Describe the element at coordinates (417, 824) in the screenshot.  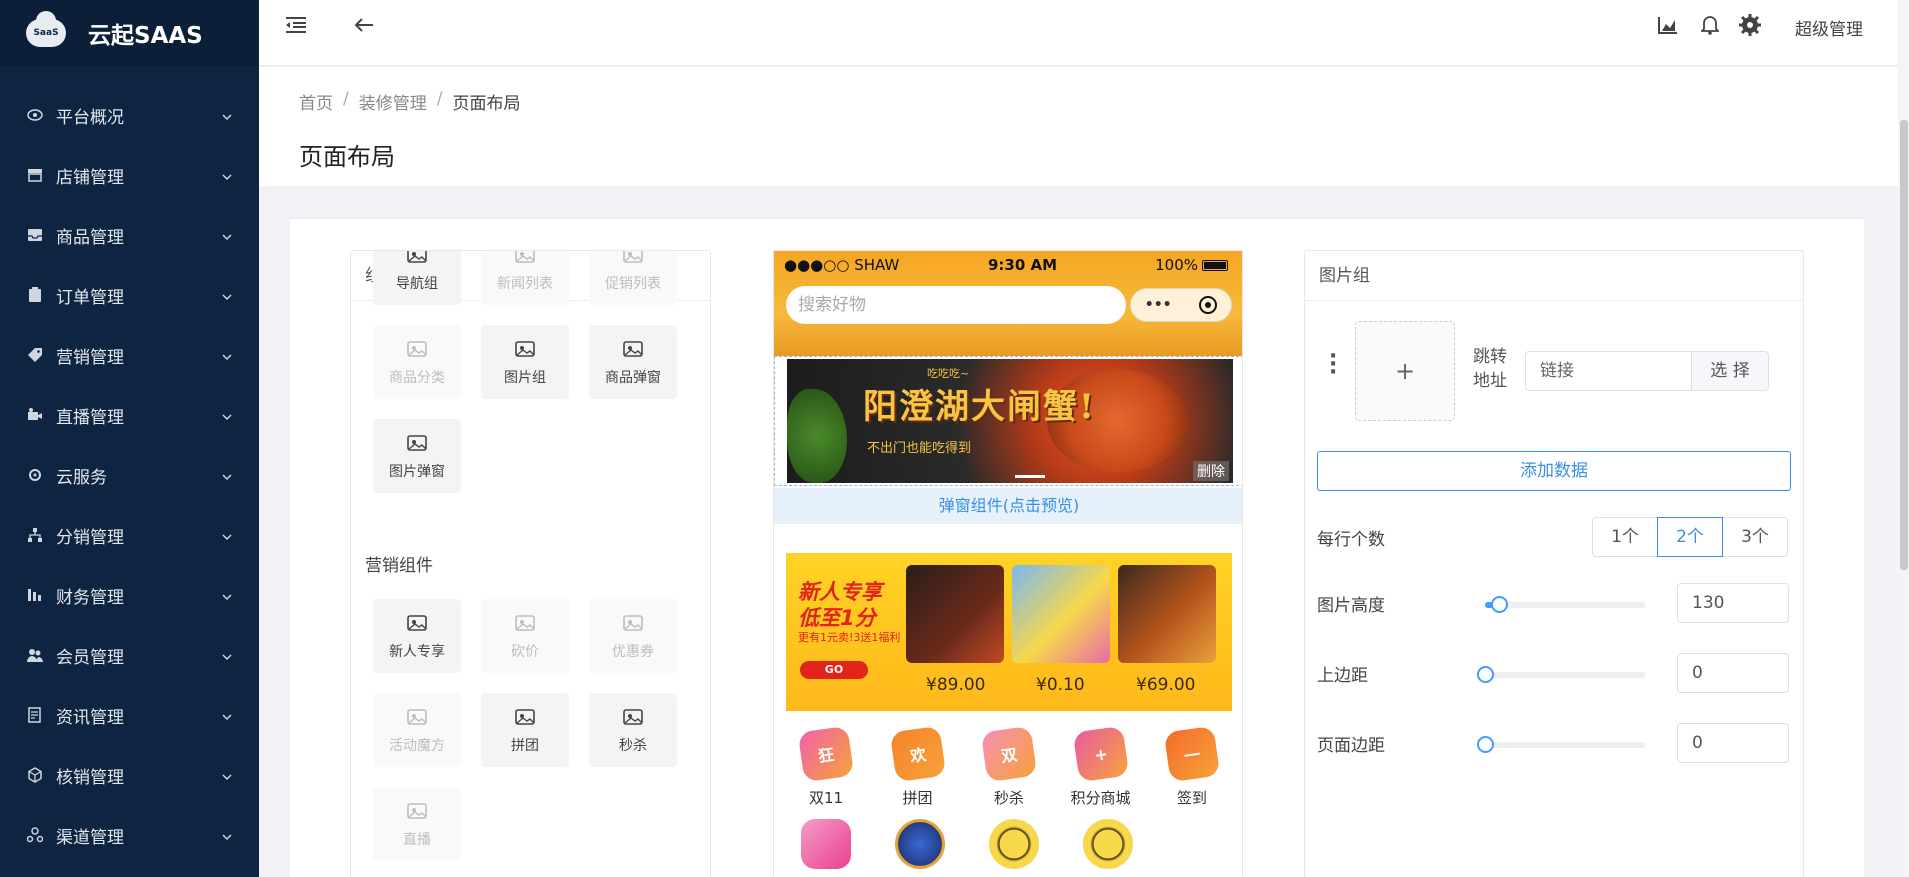
I see `component-tile: 直播` at that location.